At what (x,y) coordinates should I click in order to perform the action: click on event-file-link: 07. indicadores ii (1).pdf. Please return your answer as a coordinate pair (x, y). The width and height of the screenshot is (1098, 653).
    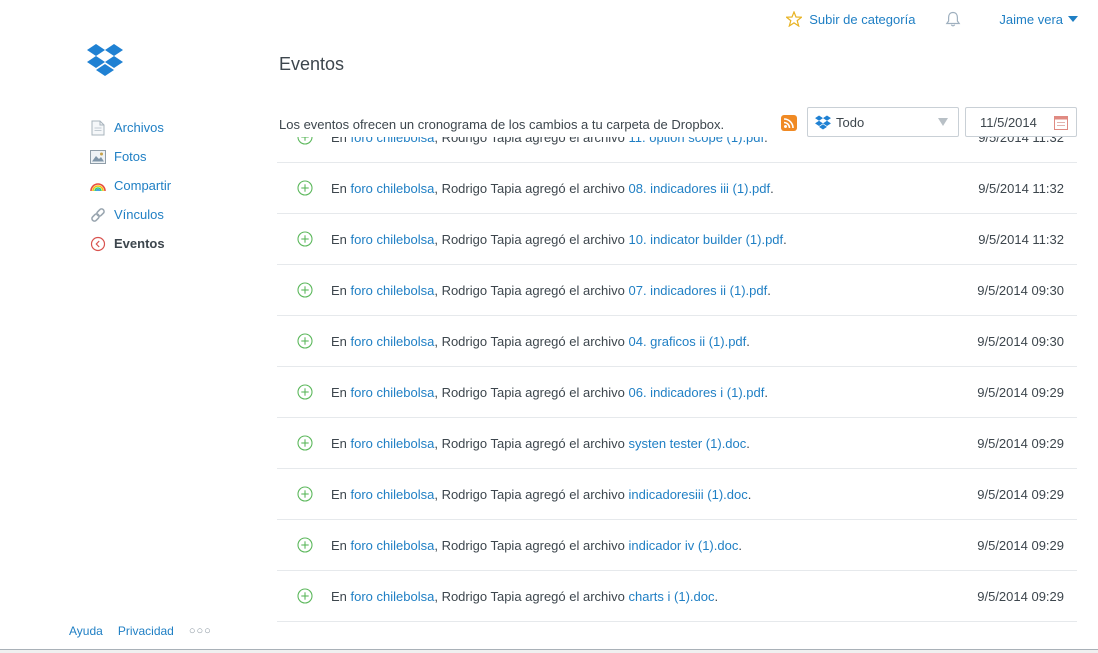
    Looking at the image, I should click on (698, 290).